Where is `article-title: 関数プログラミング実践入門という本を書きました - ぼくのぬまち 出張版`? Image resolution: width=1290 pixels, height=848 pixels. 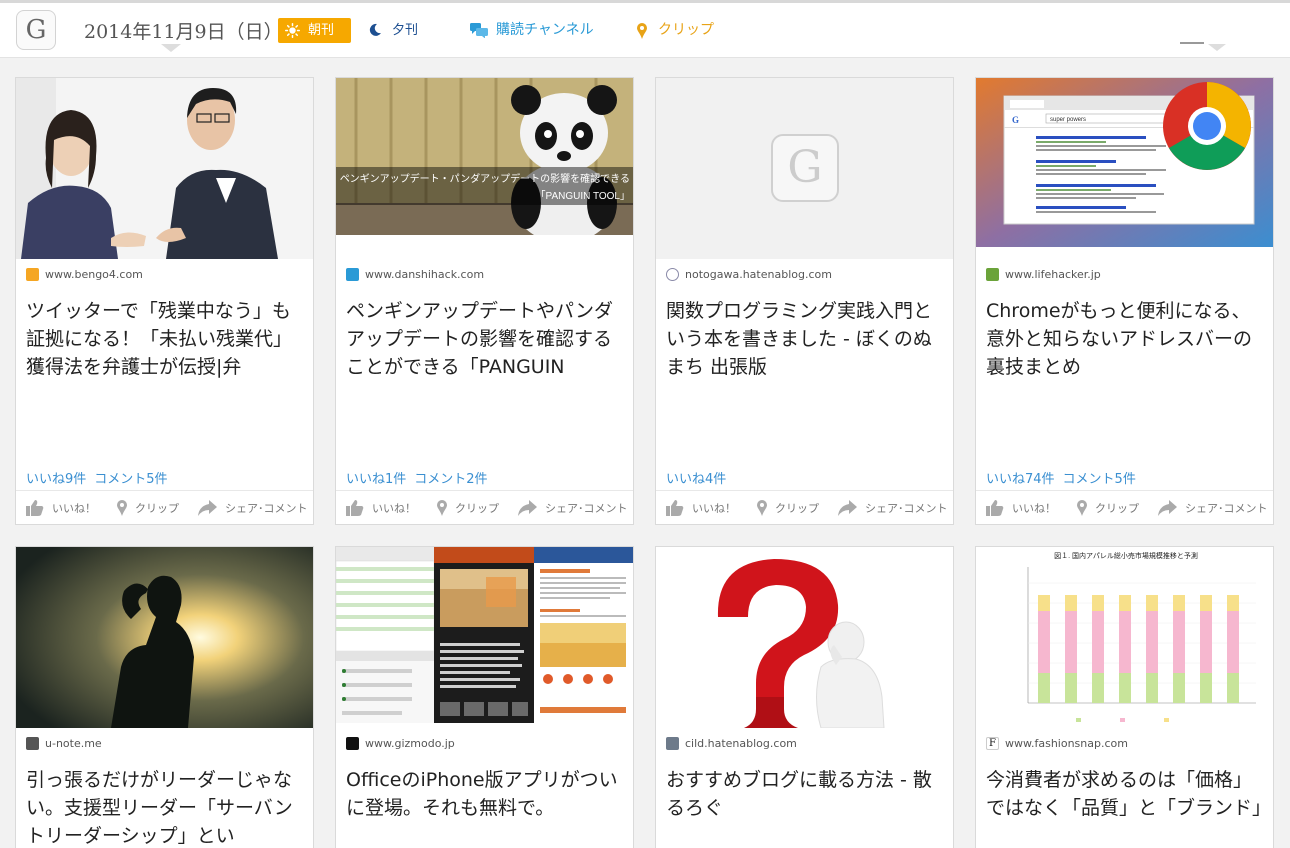 article-title: 関数プログラミング実践入門という本を書きました - ぼくのぬまち 出張版 is located at coordinates (806, 339).